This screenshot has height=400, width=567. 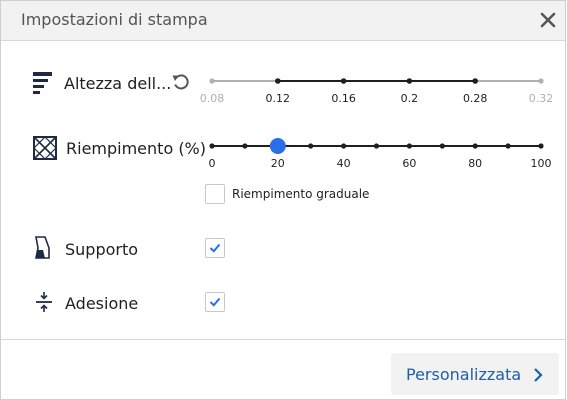 I want to click on custom-settings-button: Personalizzata, so click(x=475, y=374).